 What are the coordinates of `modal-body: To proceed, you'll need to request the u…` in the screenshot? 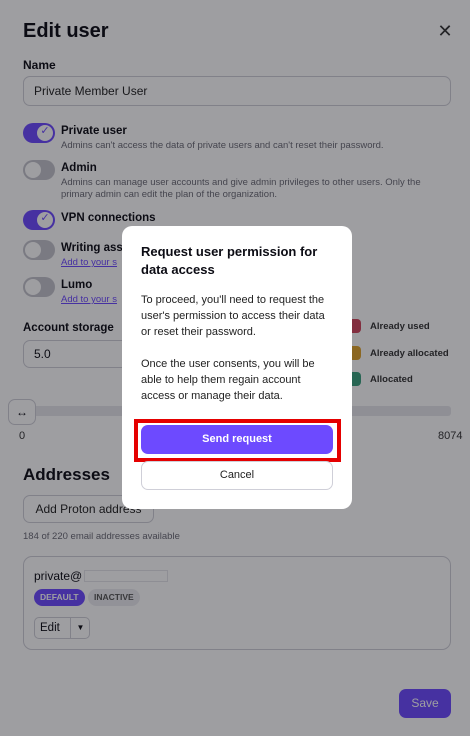 It's located at (238, 348).